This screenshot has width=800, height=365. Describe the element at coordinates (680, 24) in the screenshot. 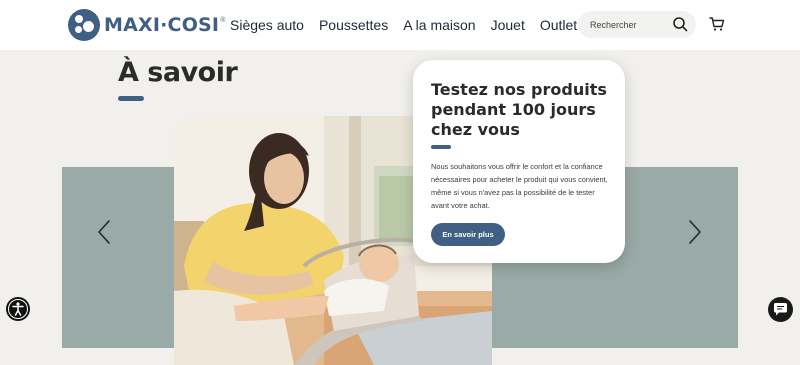

I see `search-icon` at that location.